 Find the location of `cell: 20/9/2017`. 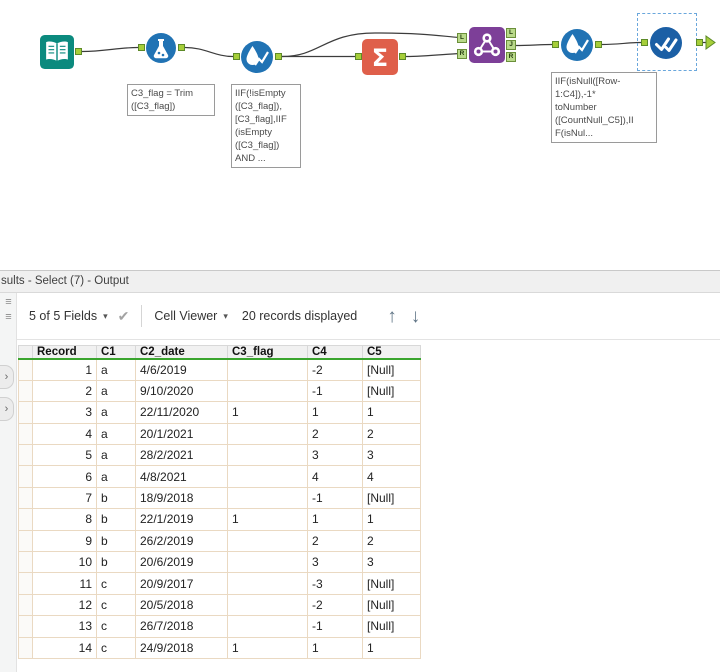

cell: 20/9/2017 is located at coordinates (181, 583).